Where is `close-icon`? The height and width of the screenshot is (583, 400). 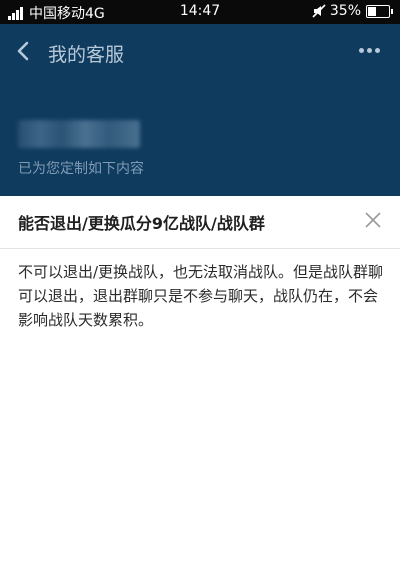
close-icon is located at coordinates (373, 220).